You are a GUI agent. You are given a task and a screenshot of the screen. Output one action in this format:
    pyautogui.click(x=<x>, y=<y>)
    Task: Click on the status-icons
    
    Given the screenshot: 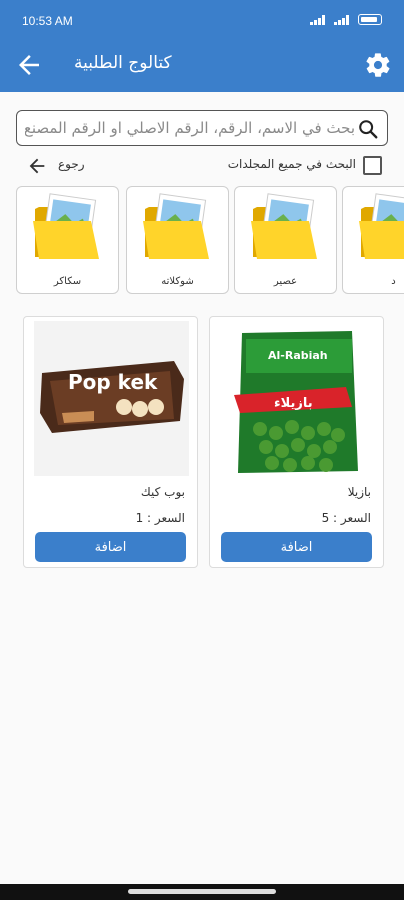 What is the action you would take?
    pyautogui.click(x=346, y=19)
    